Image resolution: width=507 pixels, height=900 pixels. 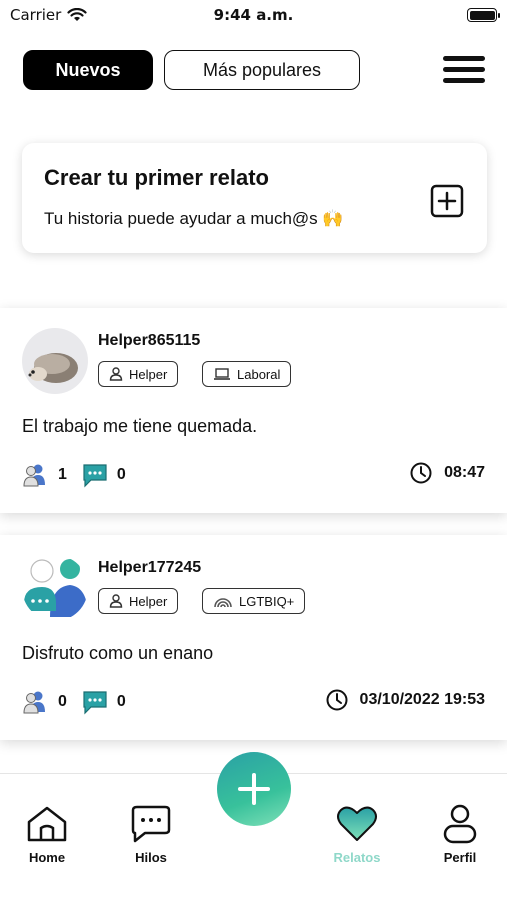 I want to click on followers-count: 1, so click(x=62, y=474).